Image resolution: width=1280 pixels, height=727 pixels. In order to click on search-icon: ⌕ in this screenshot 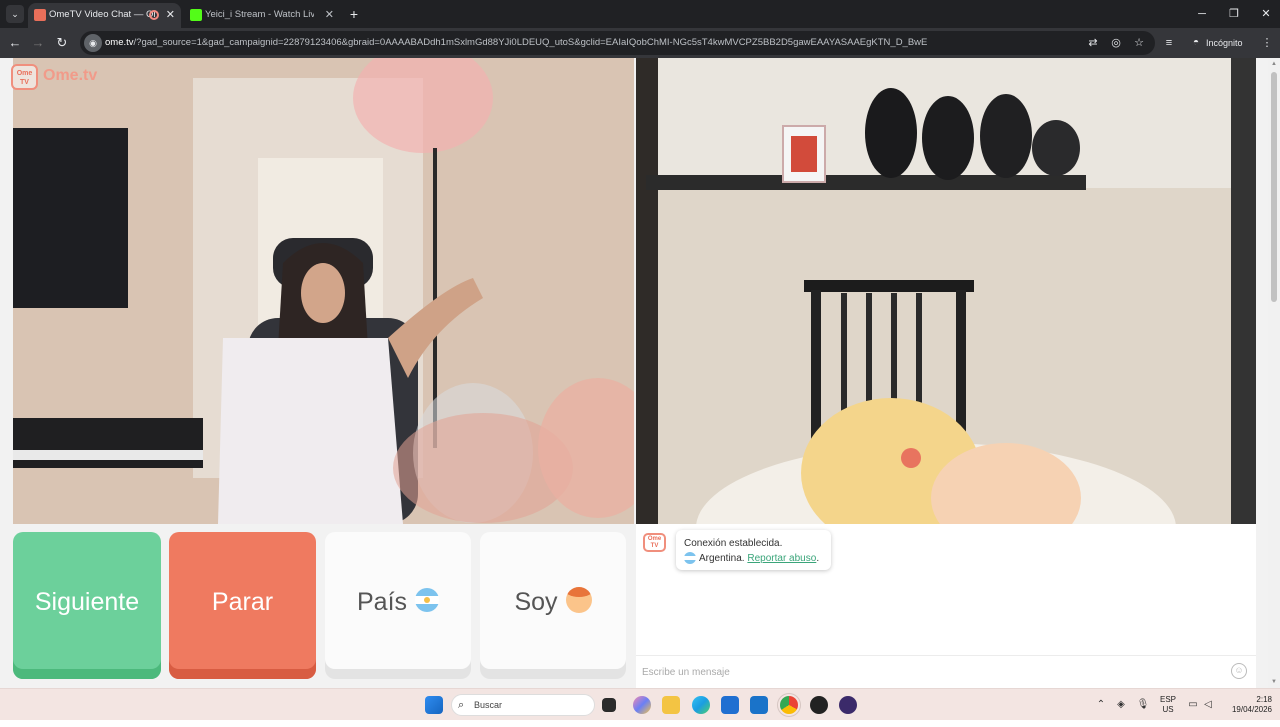, I will do `click(461, 705)`.